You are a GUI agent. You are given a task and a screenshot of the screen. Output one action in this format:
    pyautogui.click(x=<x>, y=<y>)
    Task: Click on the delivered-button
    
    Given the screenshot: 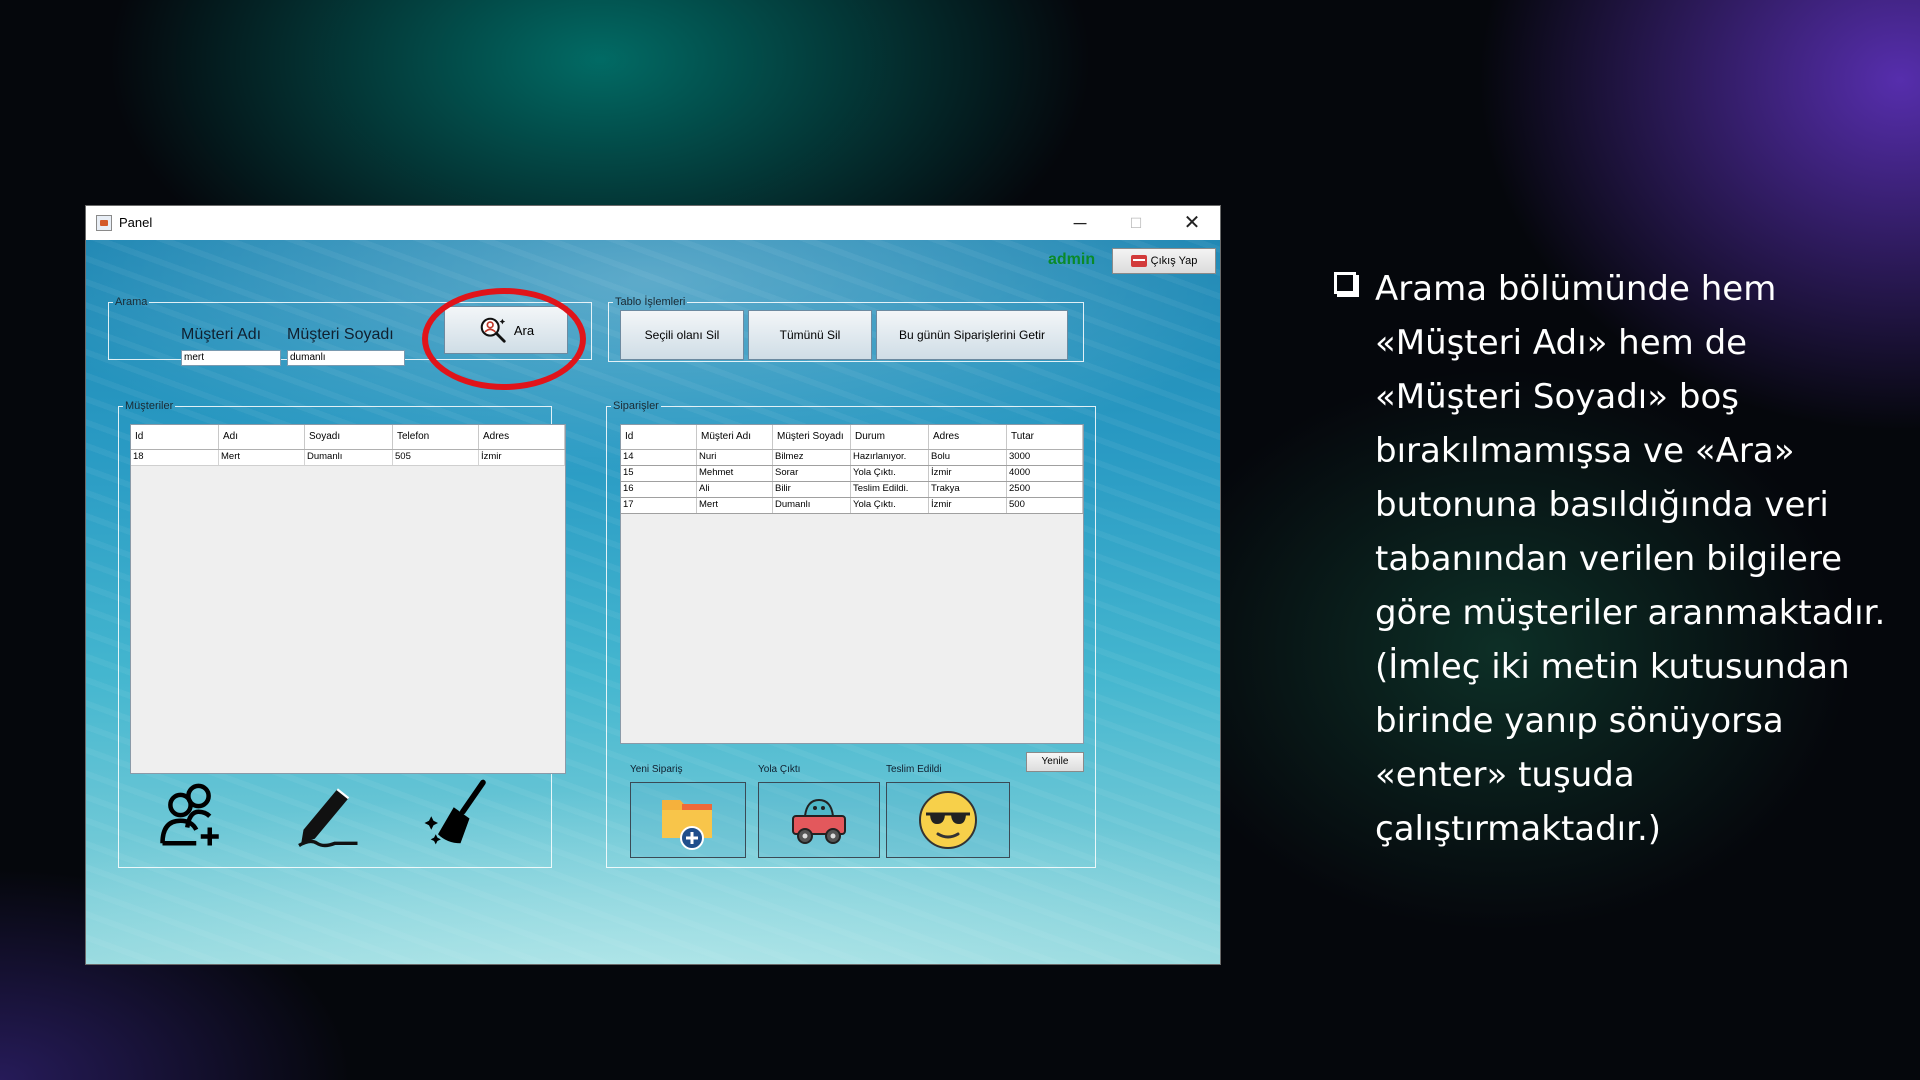 What is the action you would take?
    pyautogui.click(x=948, y=820)
    